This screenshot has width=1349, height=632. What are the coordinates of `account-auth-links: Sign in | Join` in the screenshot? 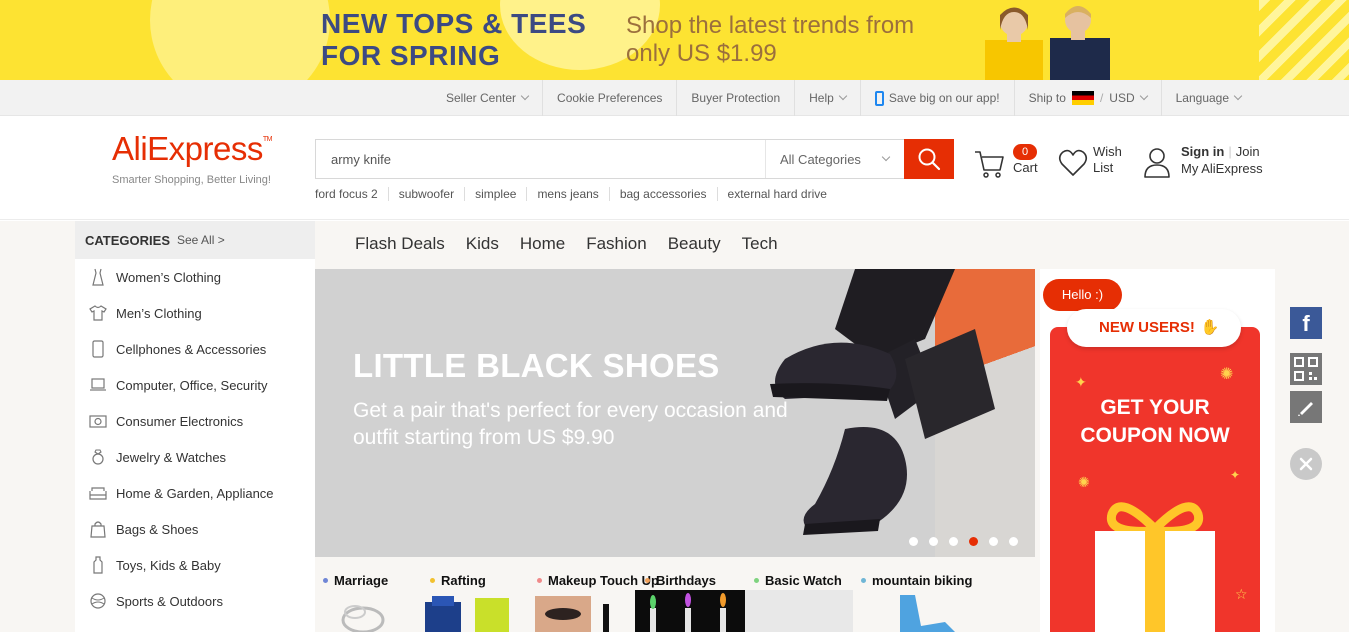 It's located at (1220, 151).